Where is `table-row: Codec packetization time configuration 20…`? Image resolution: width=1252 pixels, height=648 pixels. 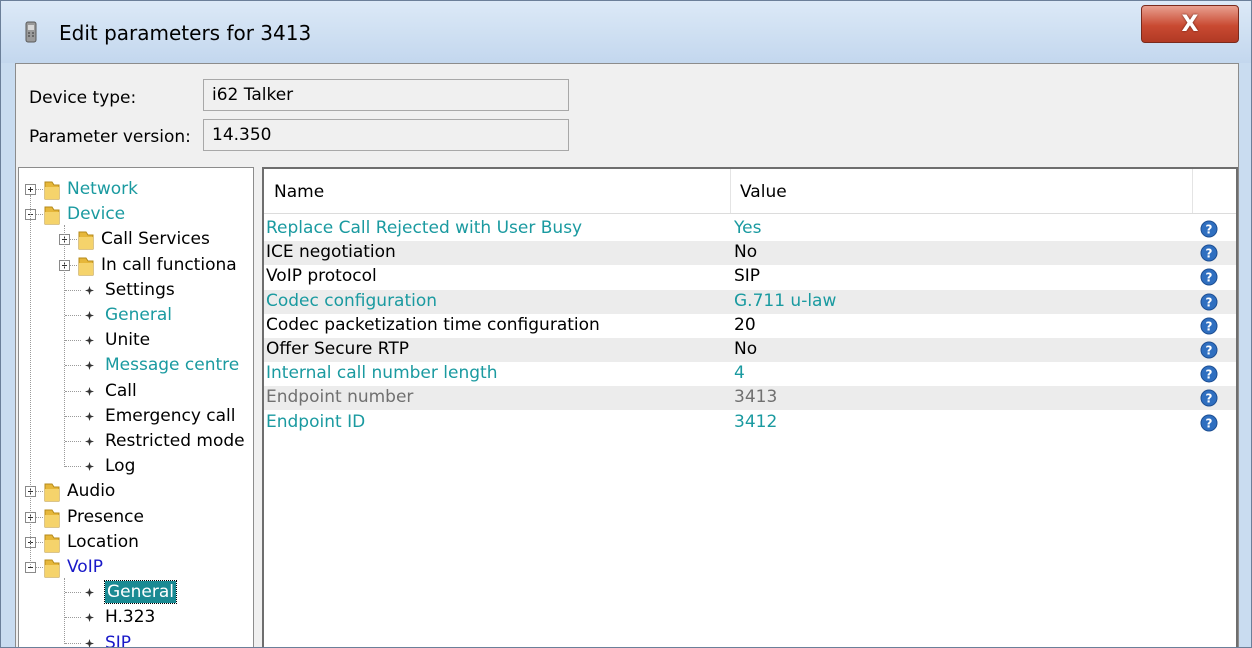
table-row: Codec packetization time configuration 20… is located at coordinates (750, 326).